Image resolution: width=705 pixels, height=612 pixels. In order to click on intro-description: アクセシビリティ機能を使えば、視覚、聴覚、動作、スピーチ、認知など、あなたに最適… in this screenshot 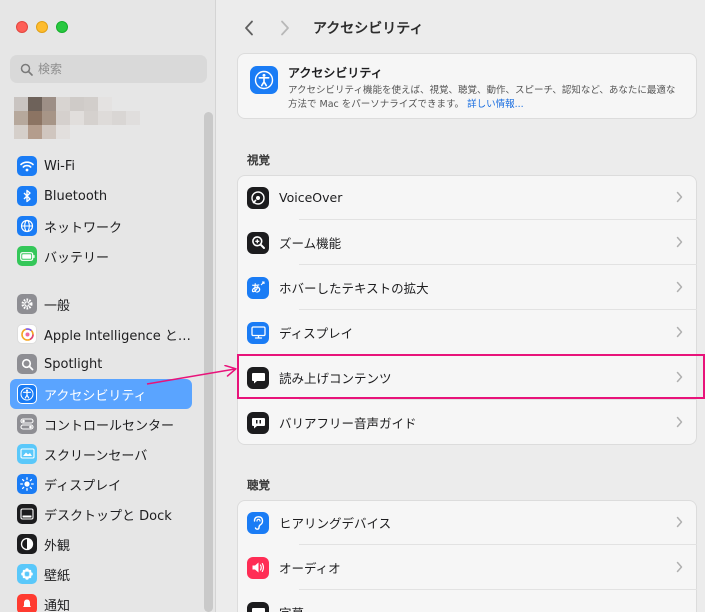, I will do `click(486, 98)`.